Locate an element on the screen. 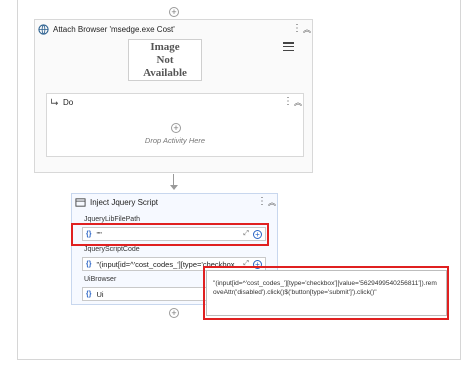 The height and width of the screenshot is (366, 474). do-title: Do is located at coordinates (68, 102).